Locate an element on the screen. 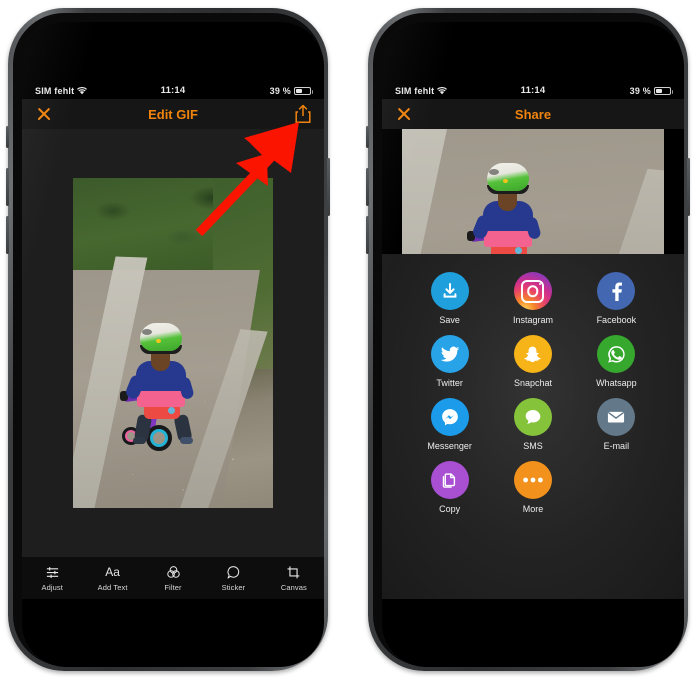 The height and width of the screenshot is (679, 700). share-option-more: More is located at coordinates (532, 487).